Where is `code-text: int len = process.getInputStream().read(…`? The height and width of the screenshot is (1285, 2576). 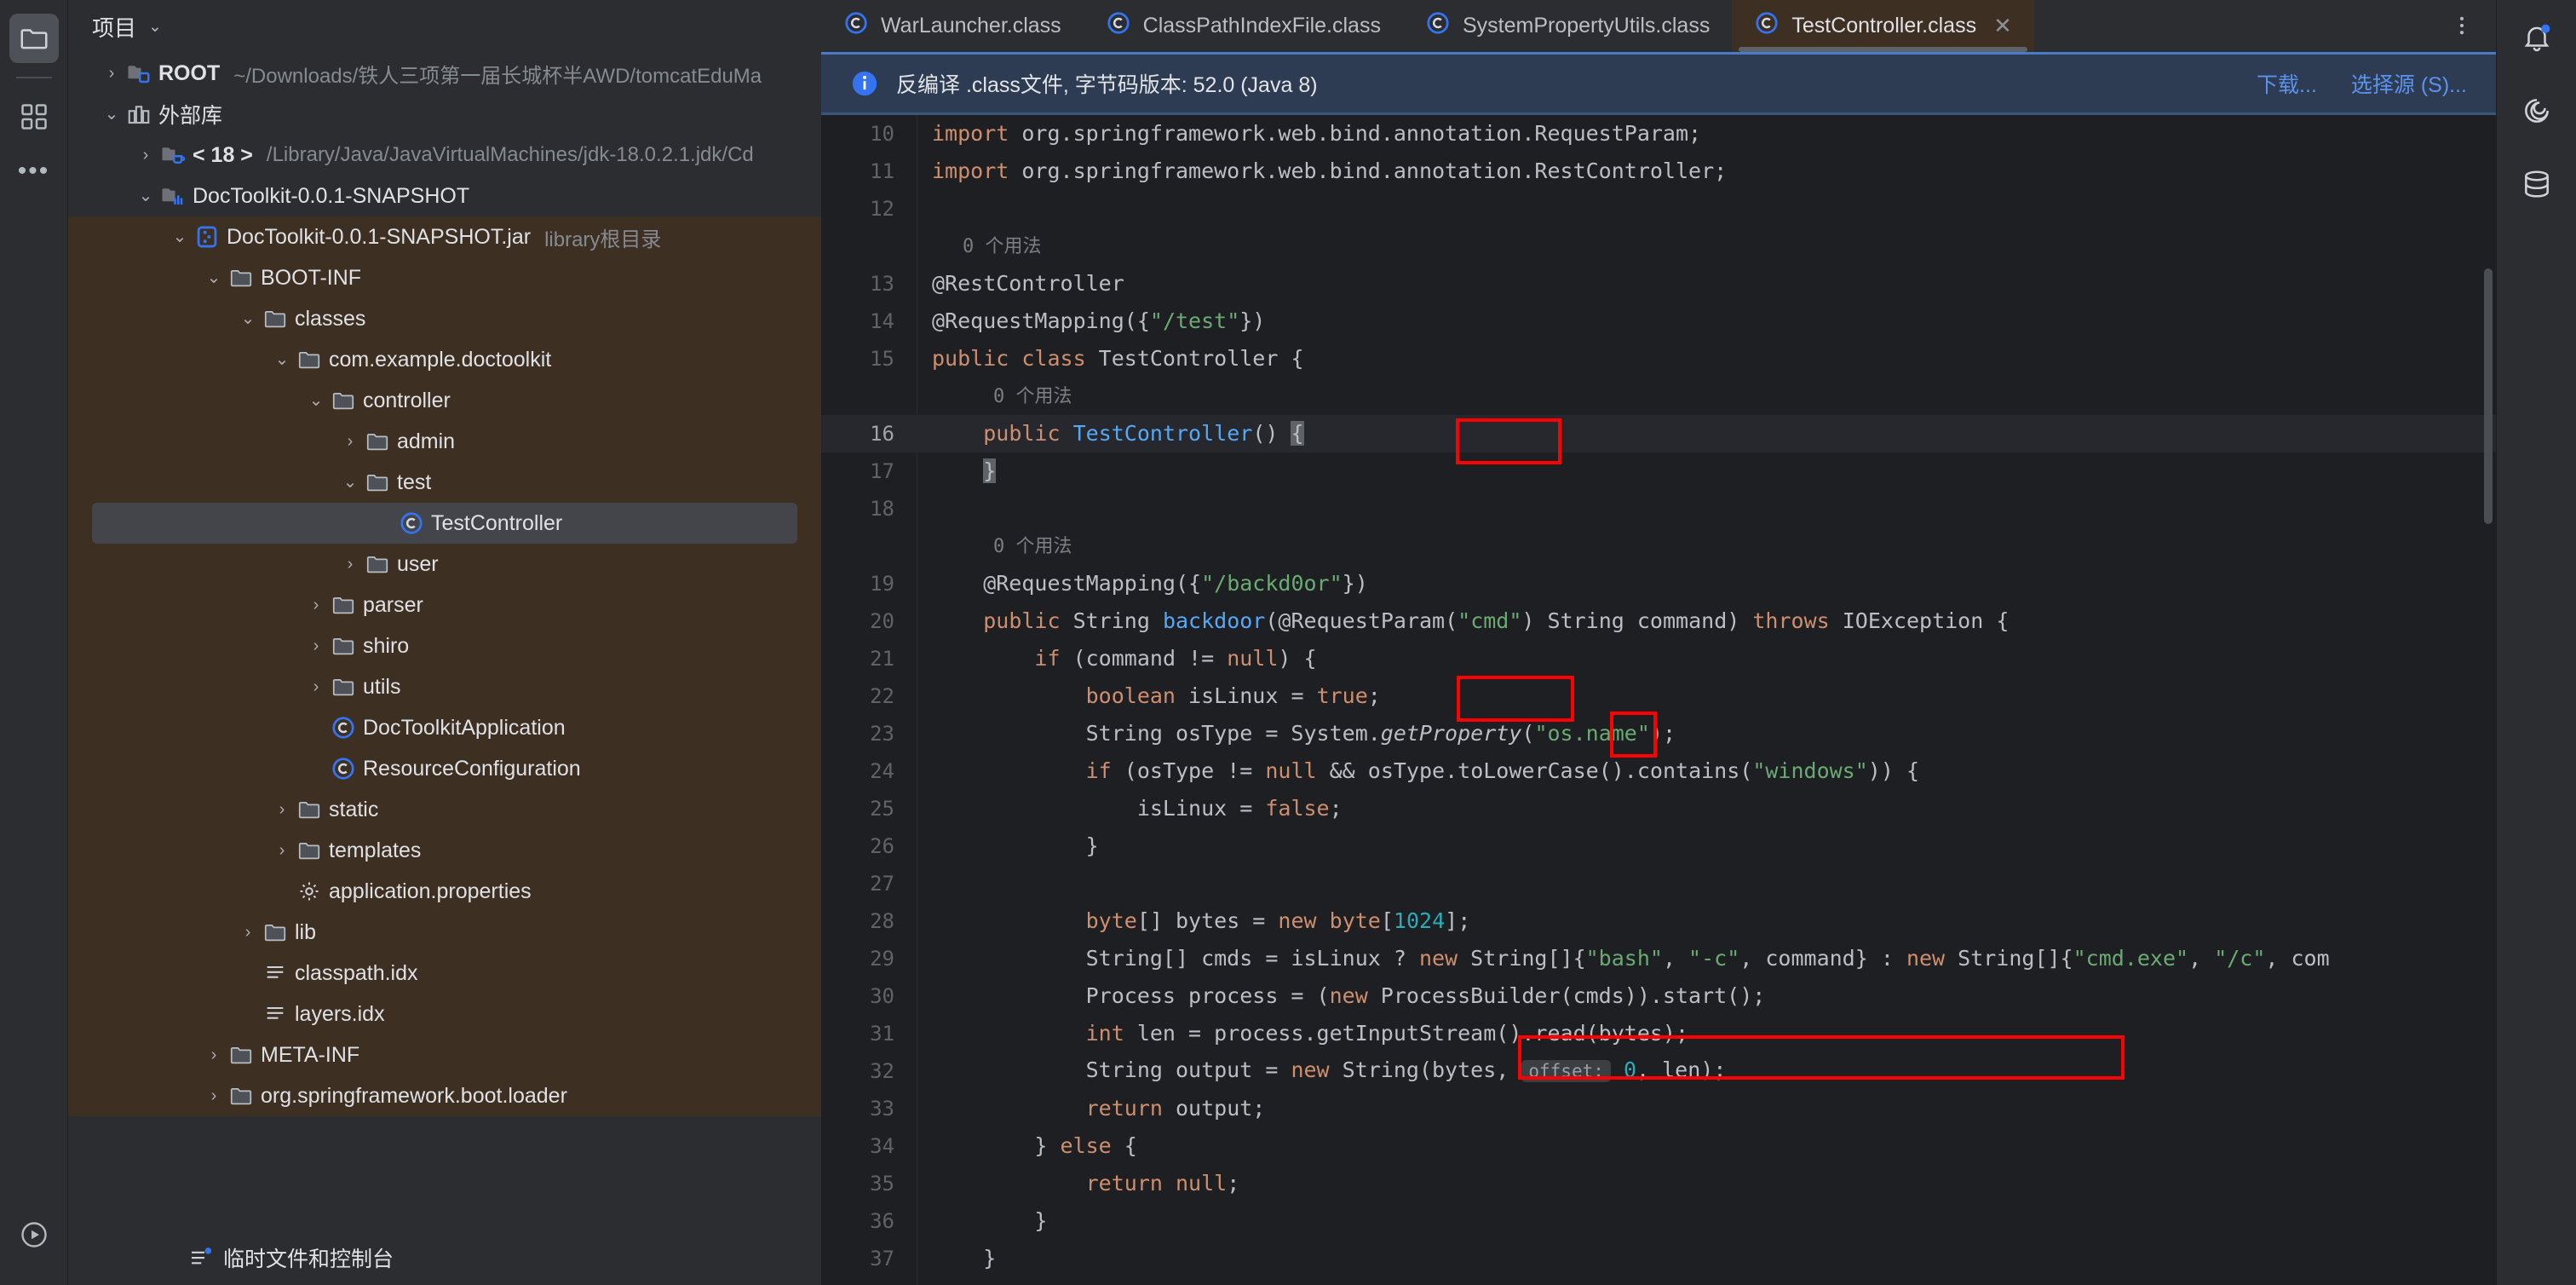
code-text: int len = process.getInputStream().read(… is located at coordinates (1387, 1033).